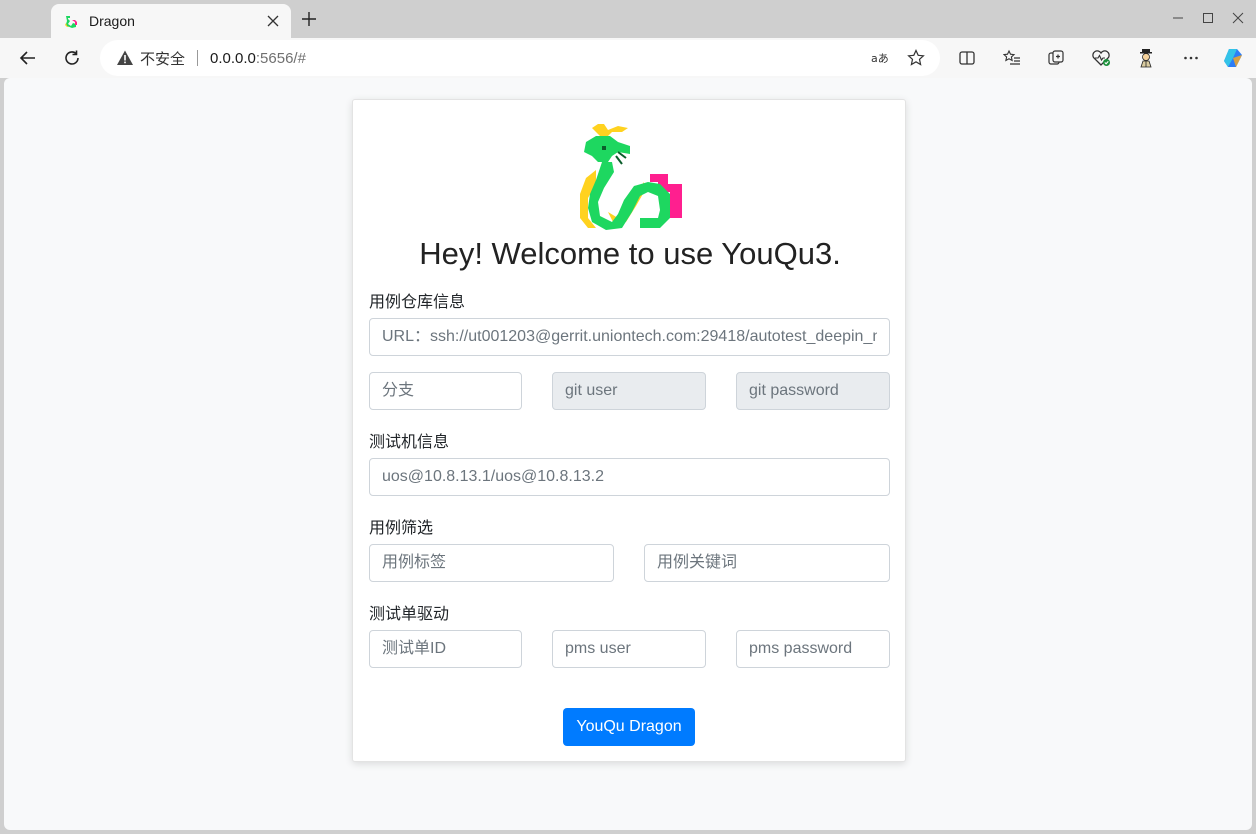 This screenshot has height=834, width=1256. Describe the element at coordinates (171, 21) in the screenshot. I see `browser-tab: Dragon` at that location.